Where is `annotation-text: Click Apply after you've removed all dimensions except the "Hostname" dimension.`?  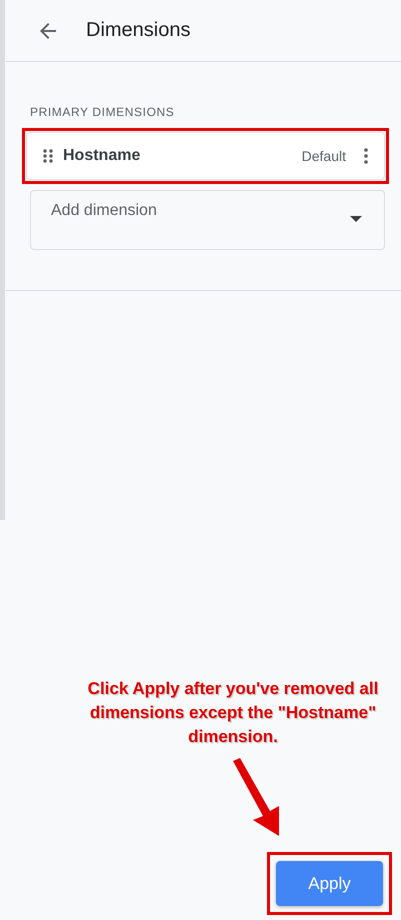 annotation-text: Click Apply after you've removed all dimensions except the "Hostname" dimension. is located at coordinates (233, 713).